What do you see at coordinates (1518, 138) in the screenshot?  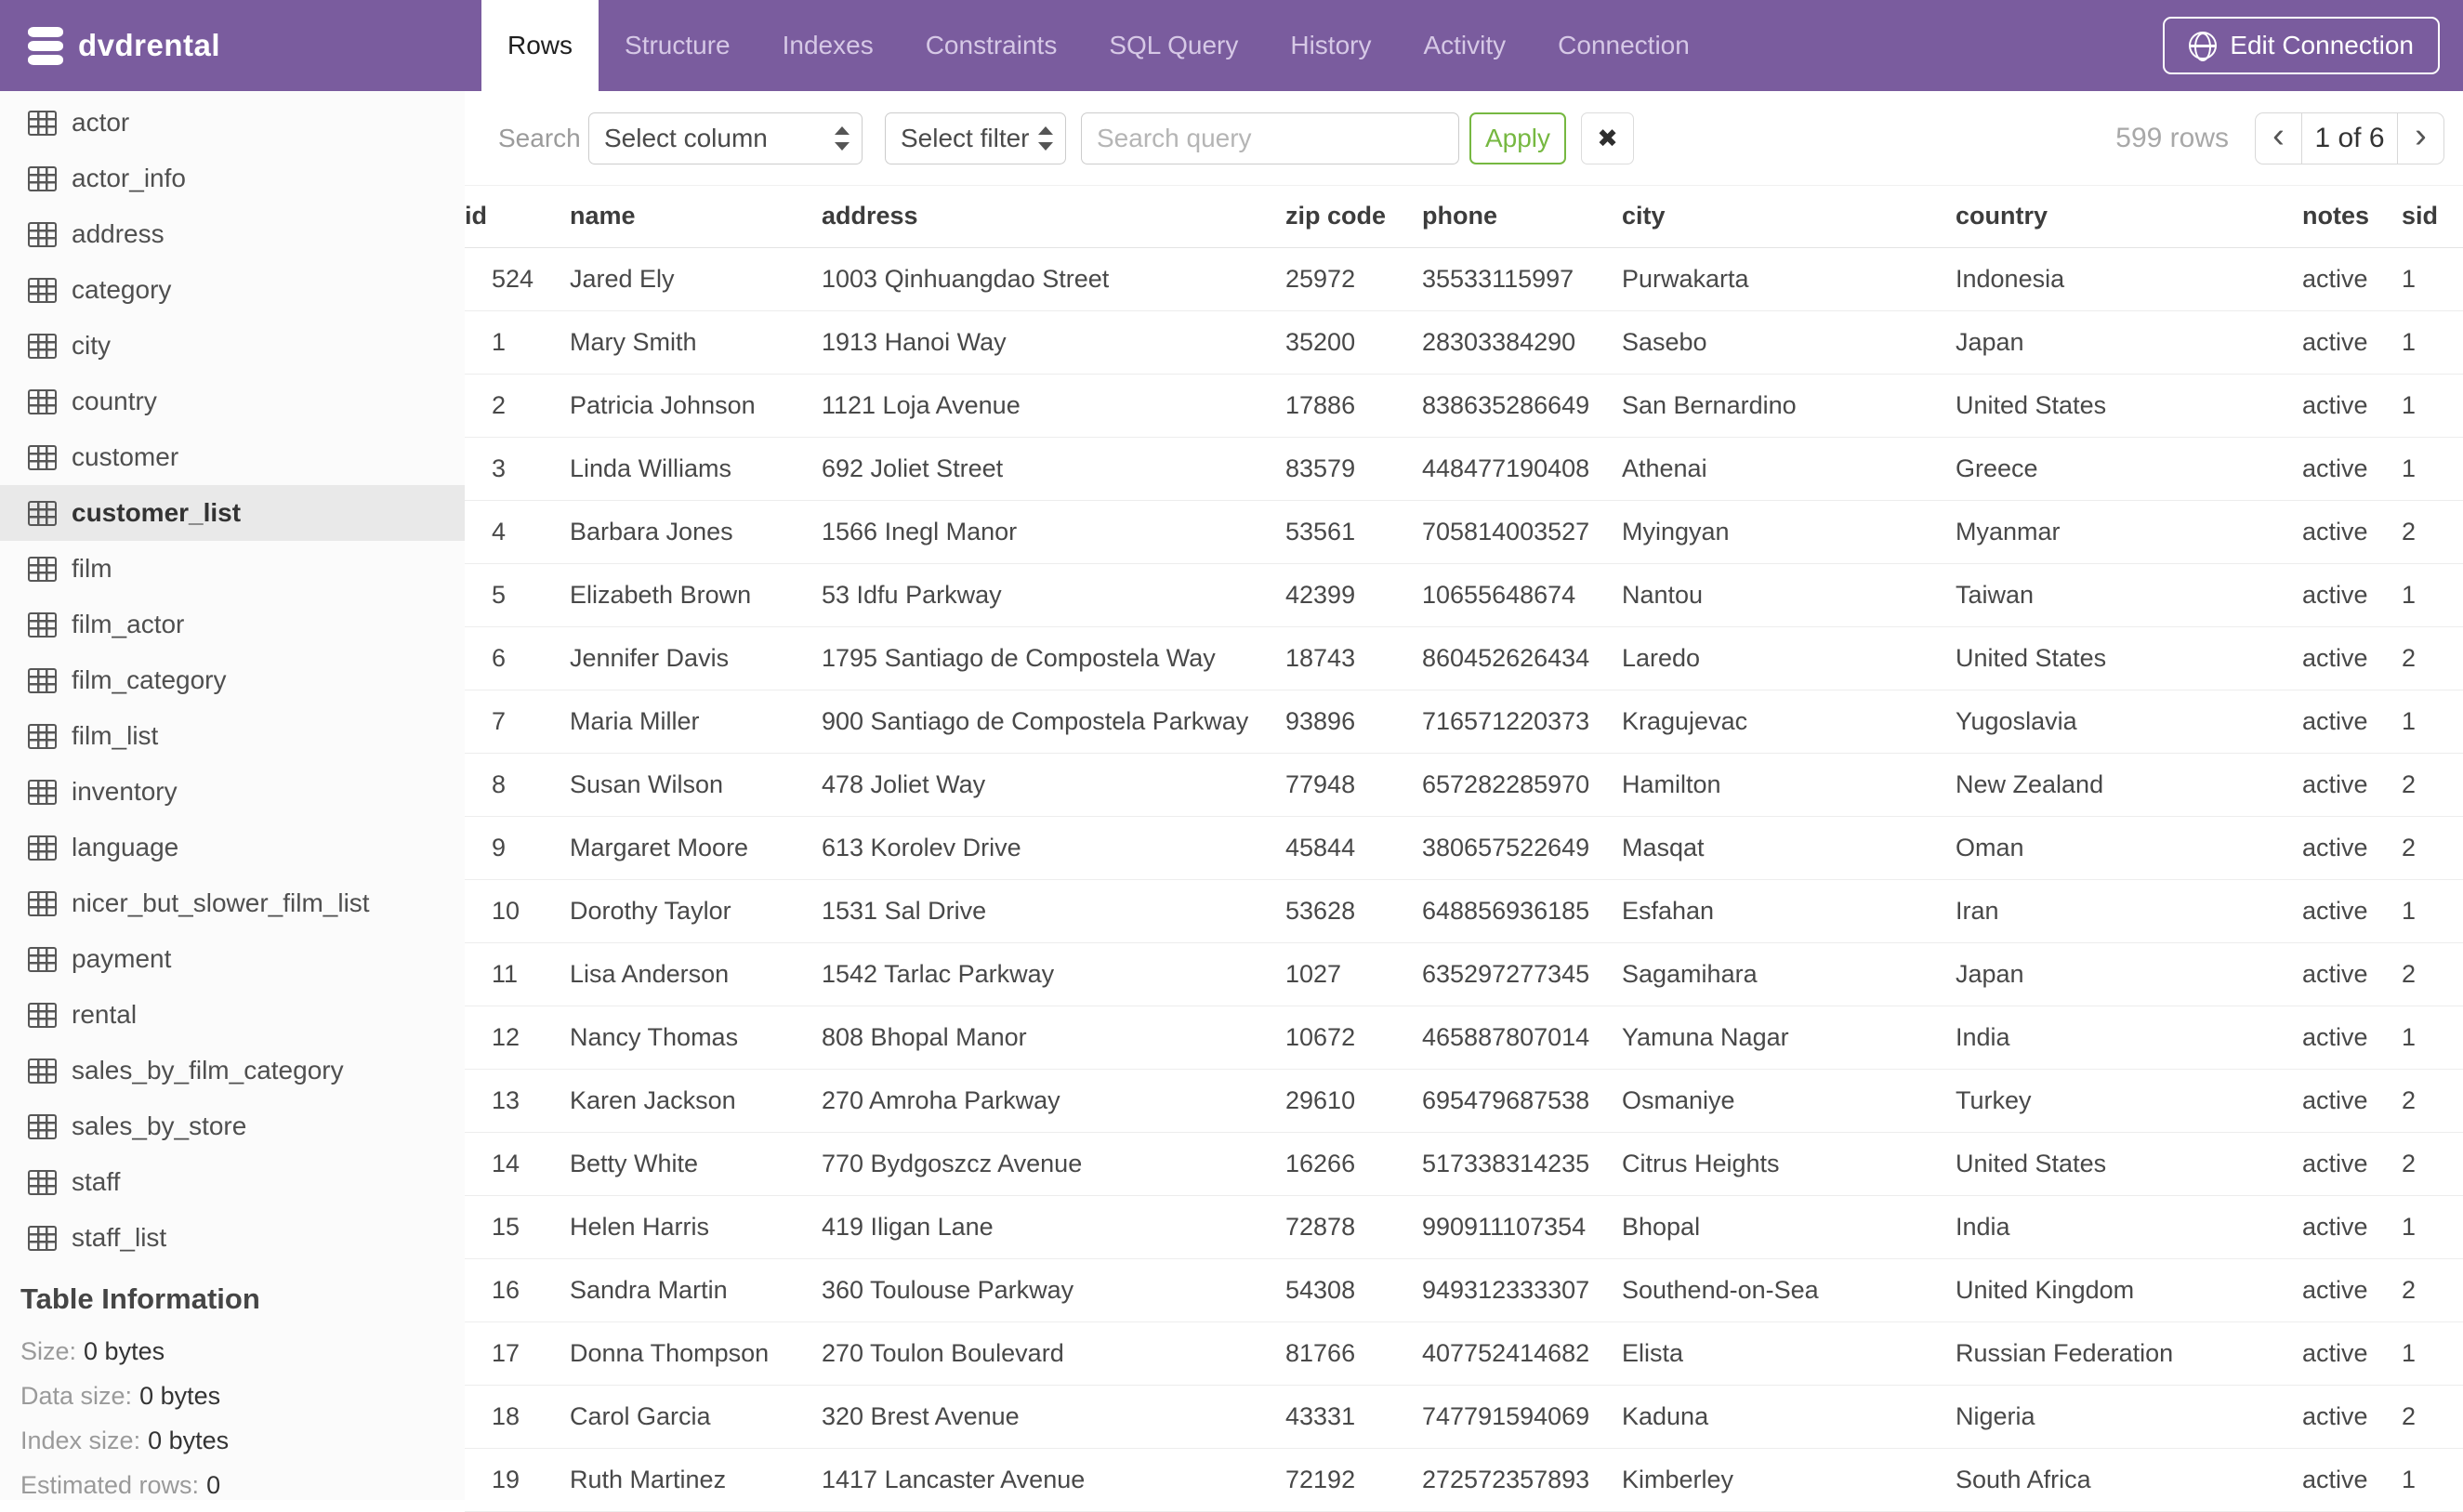 I see `apply-button: Apply` at bounding box center [1518, 138].